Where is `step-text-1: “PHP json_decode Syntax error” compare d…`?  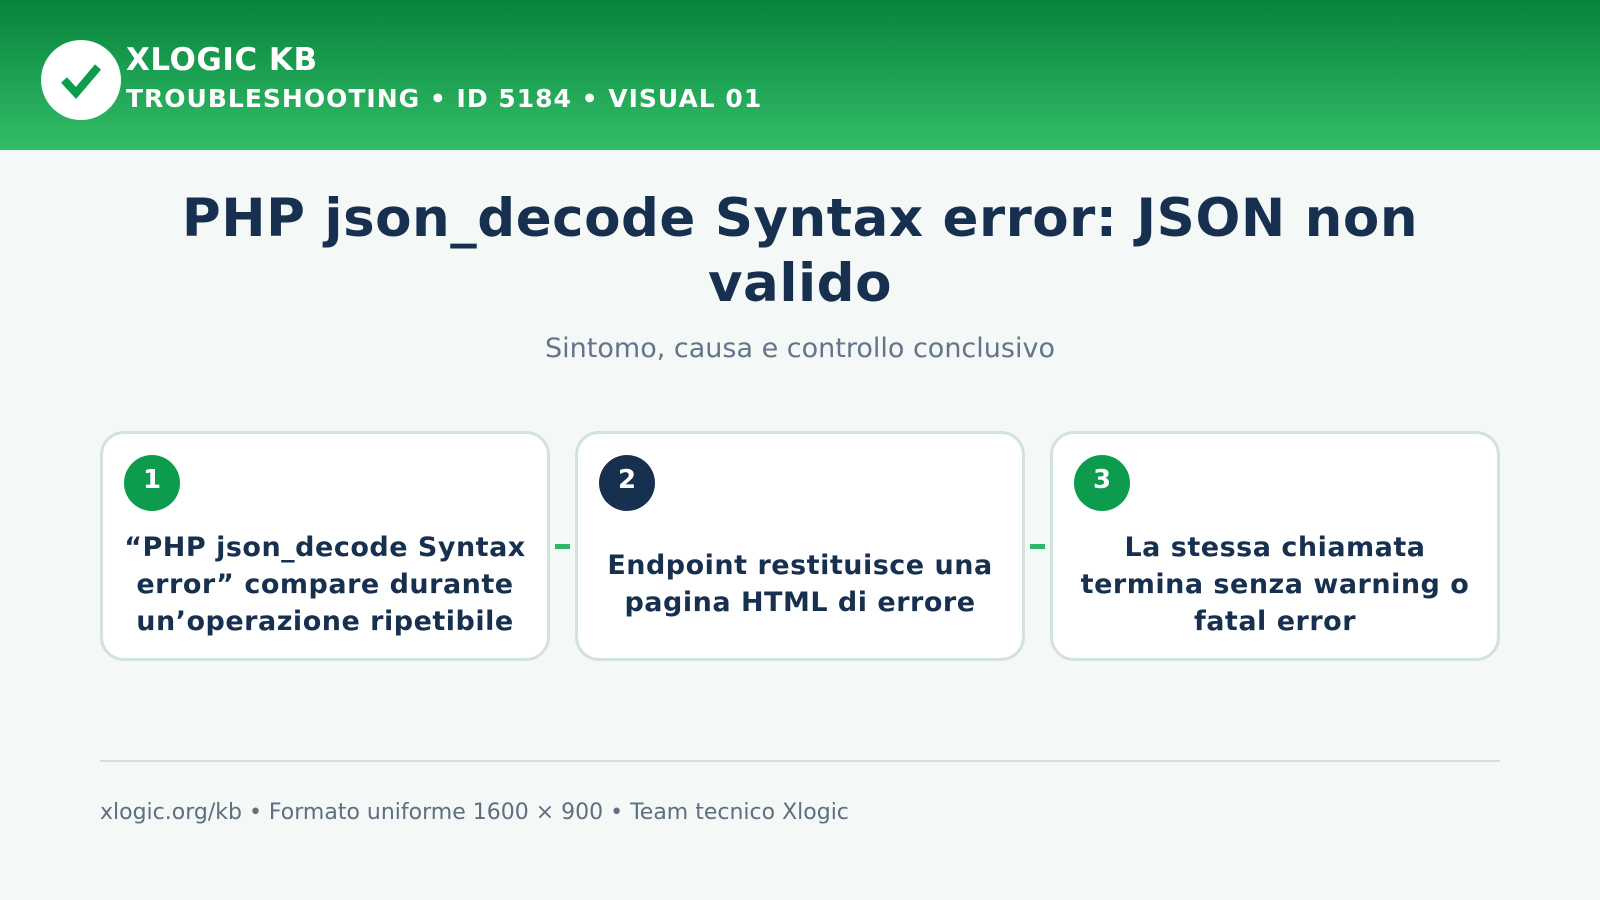 step-text-1: “PHP json_decode Syntax error” compare d… is located at coordinates (325, 584).